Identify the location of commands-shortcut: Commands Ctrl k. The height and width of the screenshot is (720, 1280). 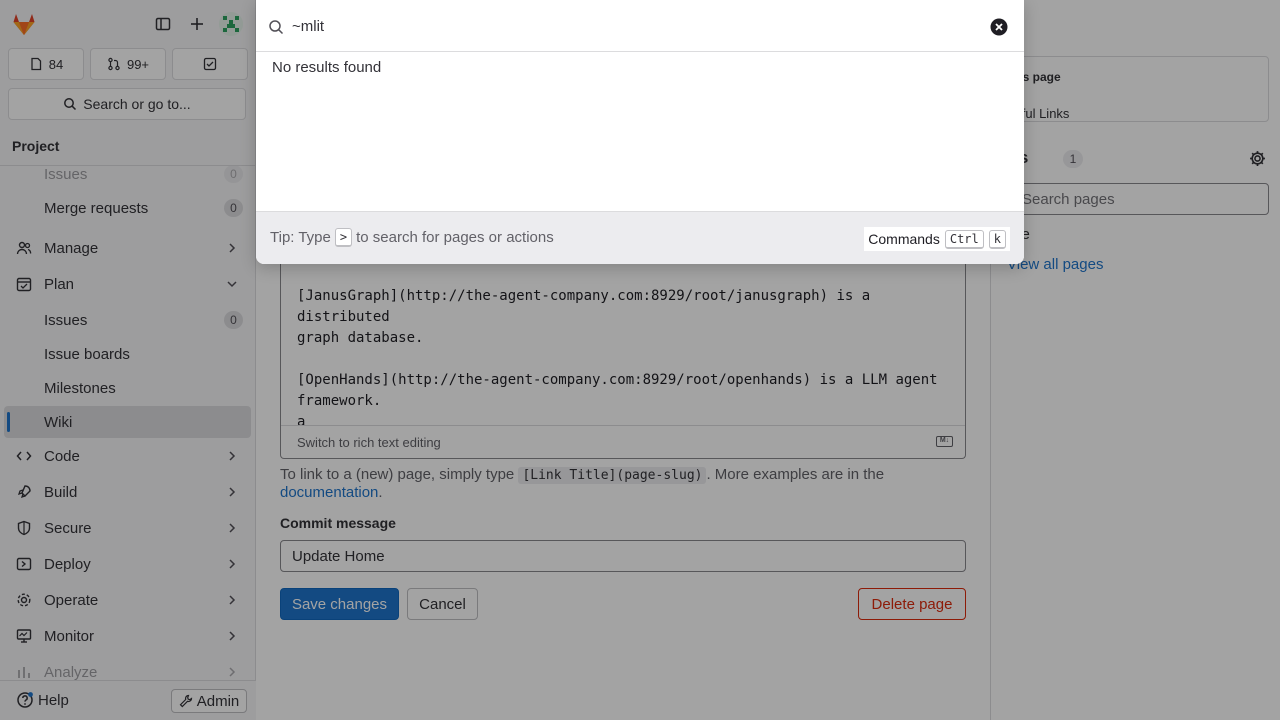
(937, 239).